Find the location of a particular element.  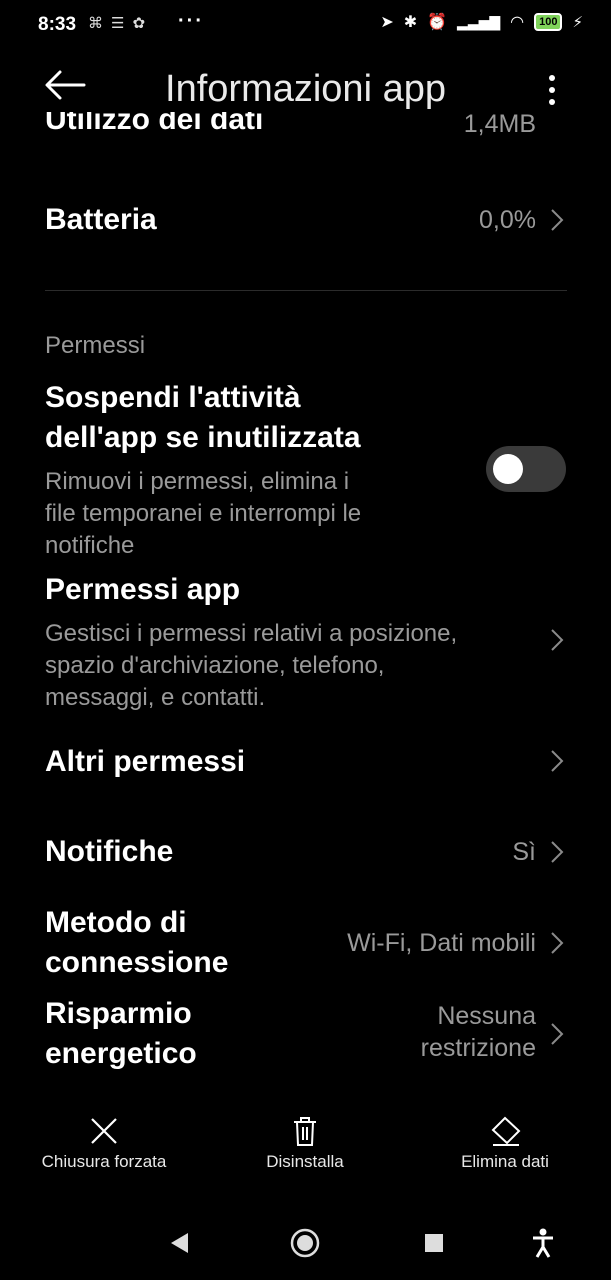

suspend-toggle is located at coordinates (526, 469).